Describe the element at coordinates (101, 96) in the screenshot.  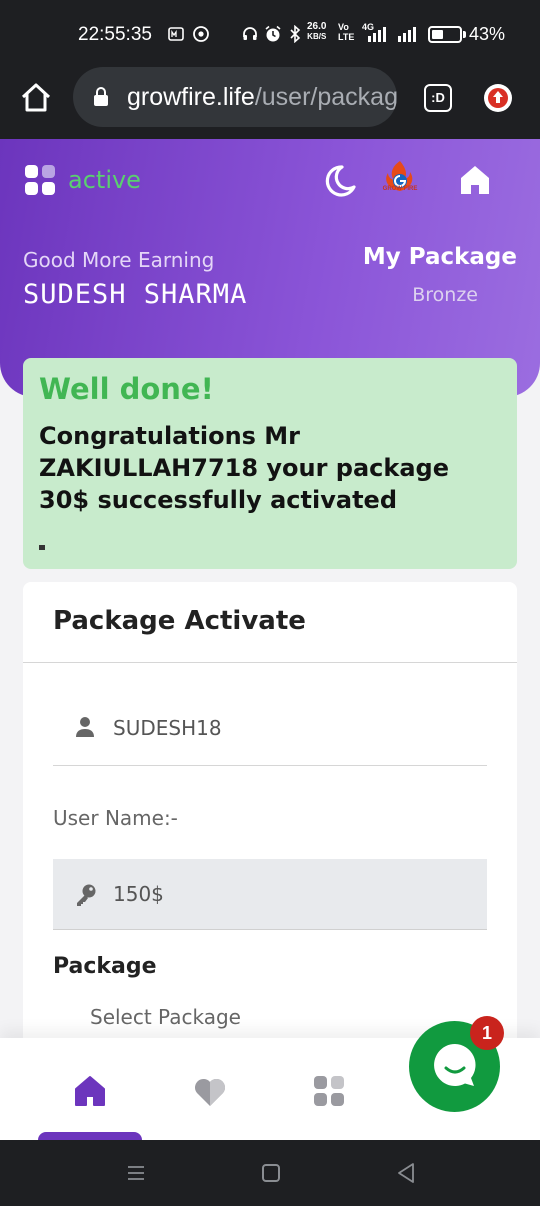
I see `lock-icon` at that location.